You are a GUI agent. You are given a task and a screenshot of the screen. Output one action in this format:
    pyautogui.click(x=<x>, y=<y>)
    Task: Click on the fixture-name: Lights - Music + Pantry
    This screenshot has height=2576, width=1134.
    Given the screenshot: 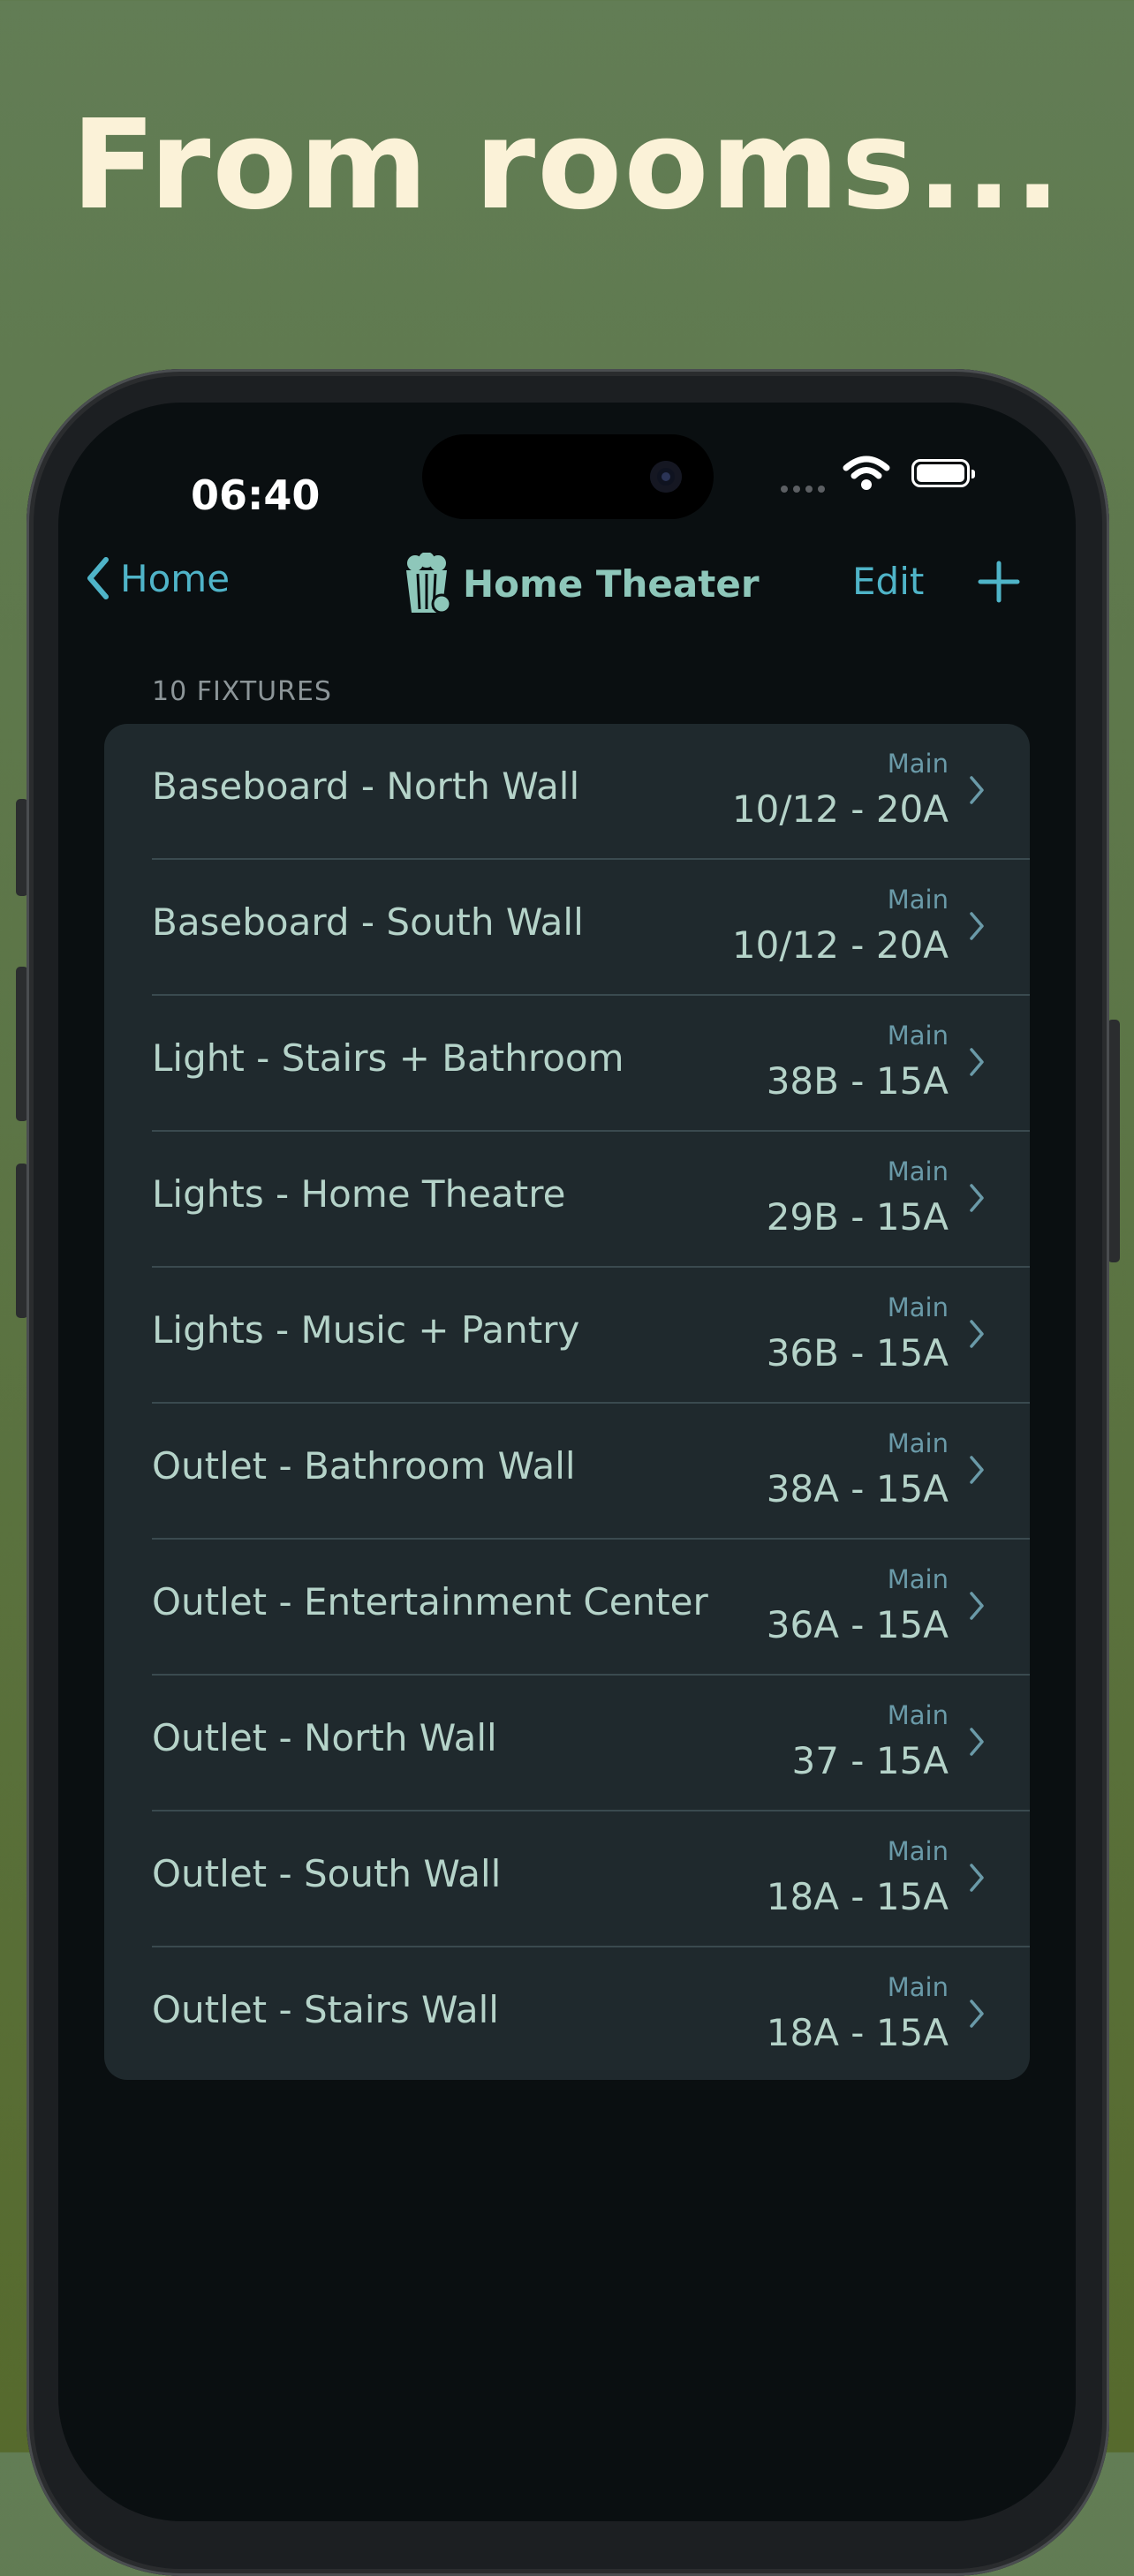 What is the action you would take?
    pyautogui.click(x=366, y=1330)
    